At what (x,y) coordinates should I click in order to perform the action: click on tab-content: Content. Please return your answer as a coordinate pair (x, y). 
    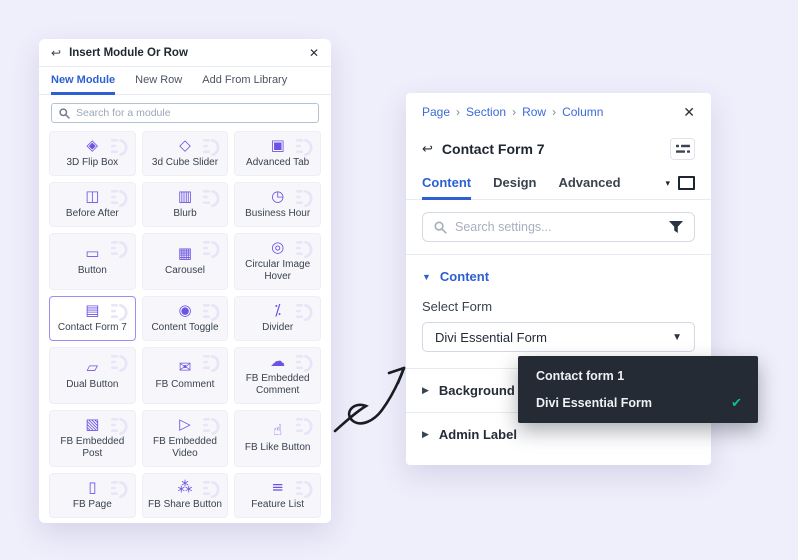
    Looking at the image, I should click on (447, 184).